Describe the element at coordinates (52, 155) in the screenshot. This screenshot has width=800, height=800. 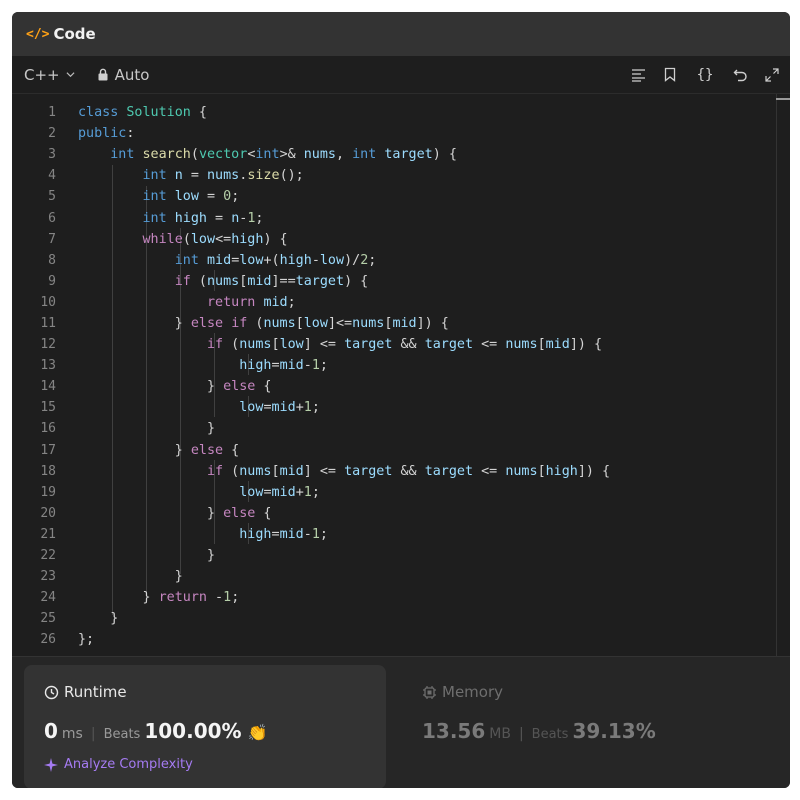
I see `line-number: 3` at that location.